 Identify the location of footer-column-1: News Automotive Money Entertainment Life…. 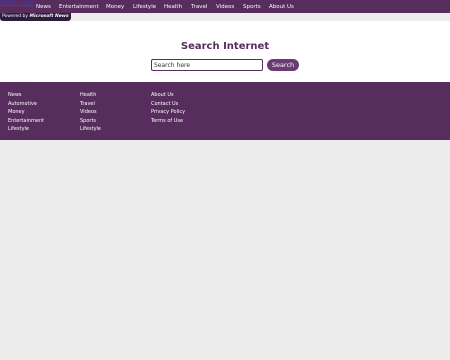
(26, 112).